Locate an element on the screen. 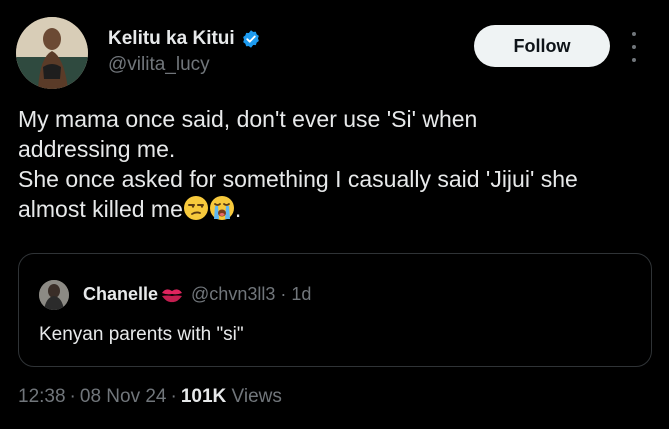 This screenshot has width=669, height=429. follow-button: Follow is located at coordinates (542, 46).